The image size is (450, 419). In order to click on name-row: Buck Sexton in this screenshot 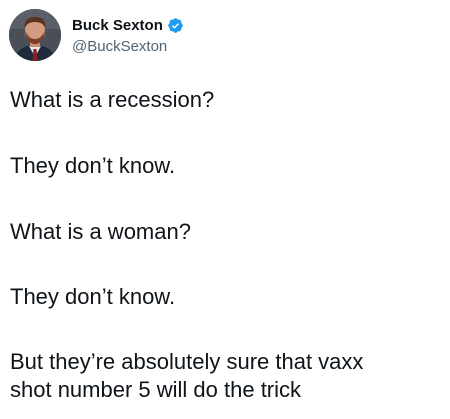, I will do `click(128, 26)`.